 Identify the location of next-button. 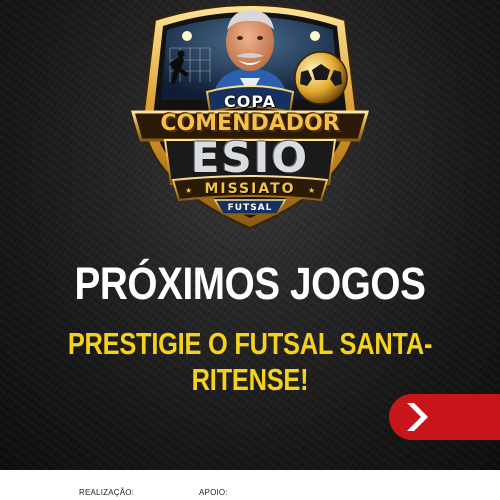
(444, 417).